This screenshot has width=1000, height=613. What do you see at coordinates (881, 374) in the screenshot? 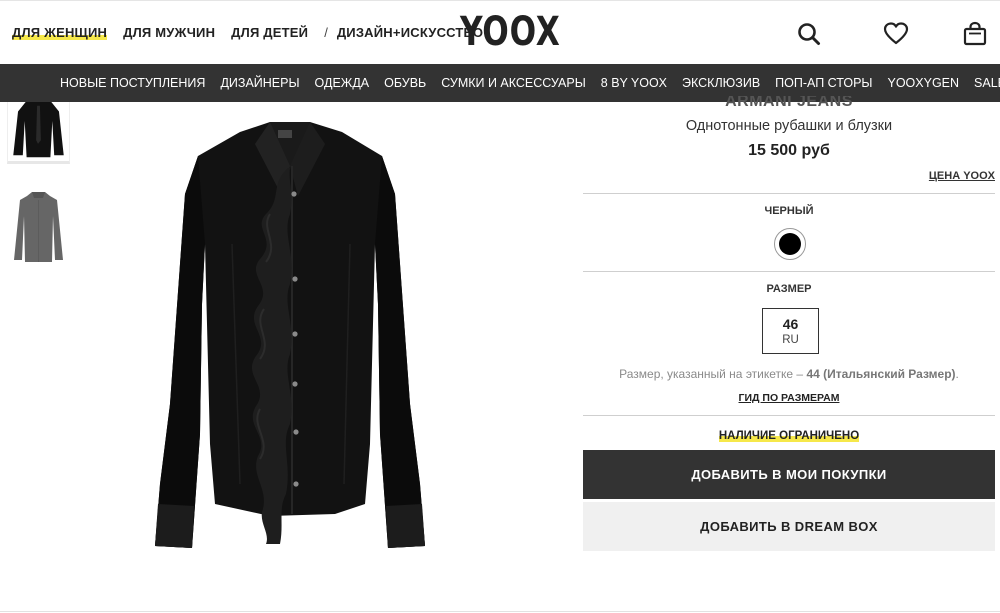
I see `size-note-italian: 44 (Итальянский Размер)` at bounding box center [881, 374].